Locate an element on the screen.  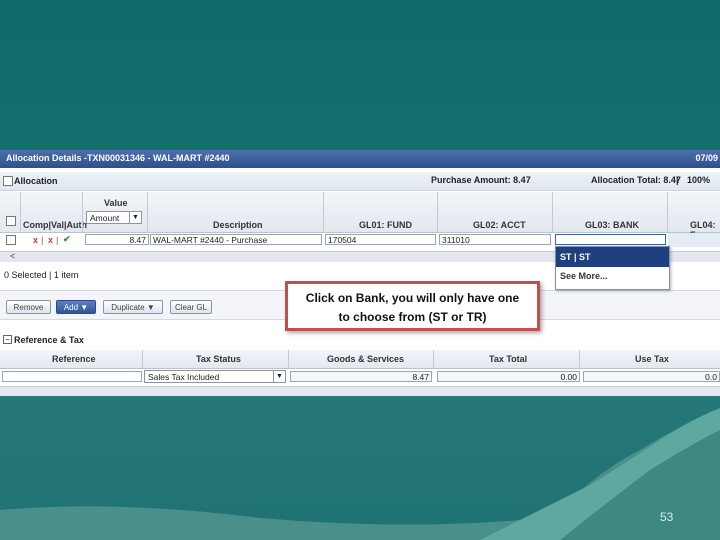
slide-number: 53 is located at coordinates (667, 517).